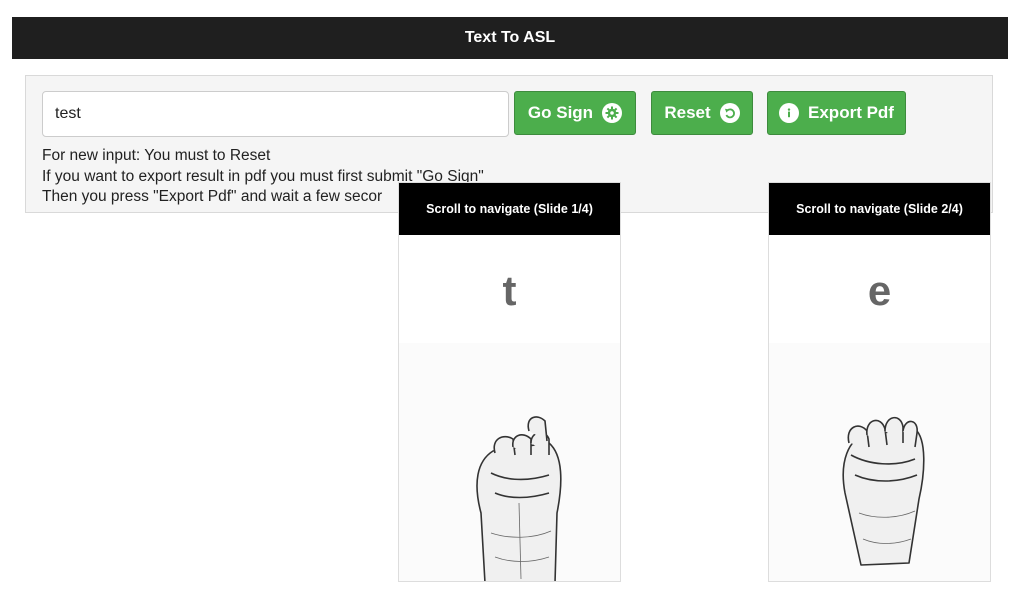  What do you see at coordinates (156, 155) in the screenshot?
I see `help-line: For new input: You must to Reset` at bounding box center [156, 155].